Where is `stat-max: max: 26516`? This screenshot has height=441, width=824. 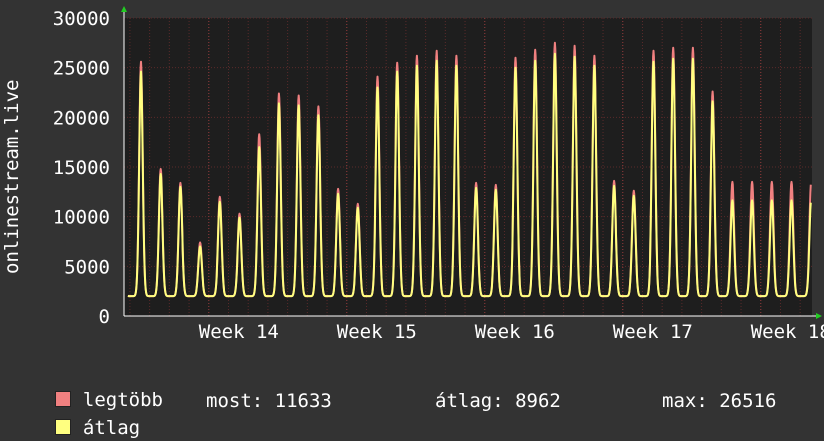 stat-max: max: 26516 is located at coordinates (719, 401).